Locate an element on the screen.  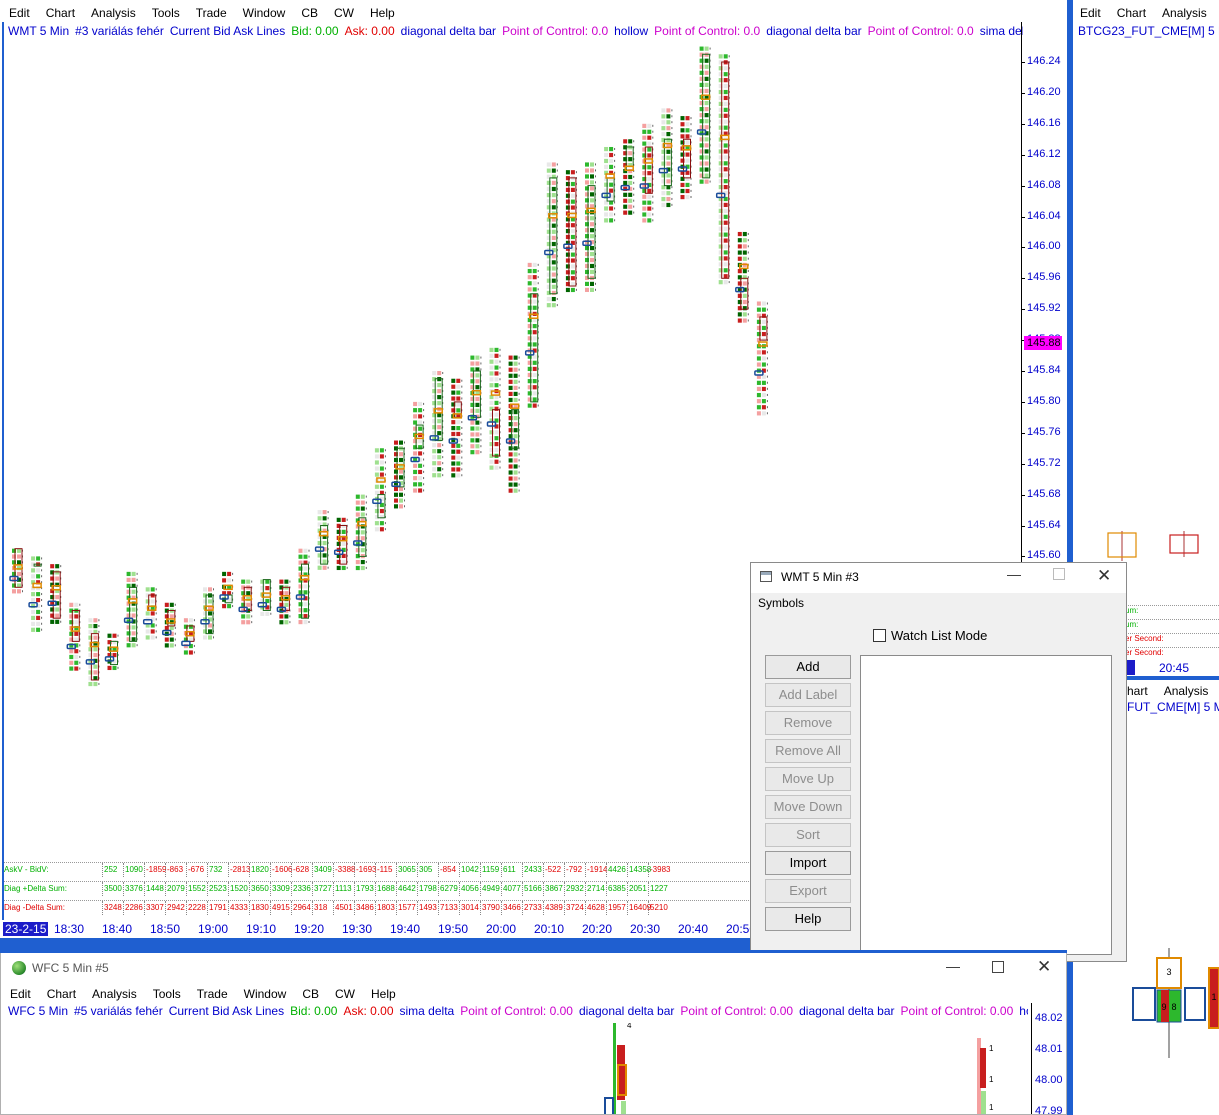
remove-button: Remove is located at coordinates (808, 723).